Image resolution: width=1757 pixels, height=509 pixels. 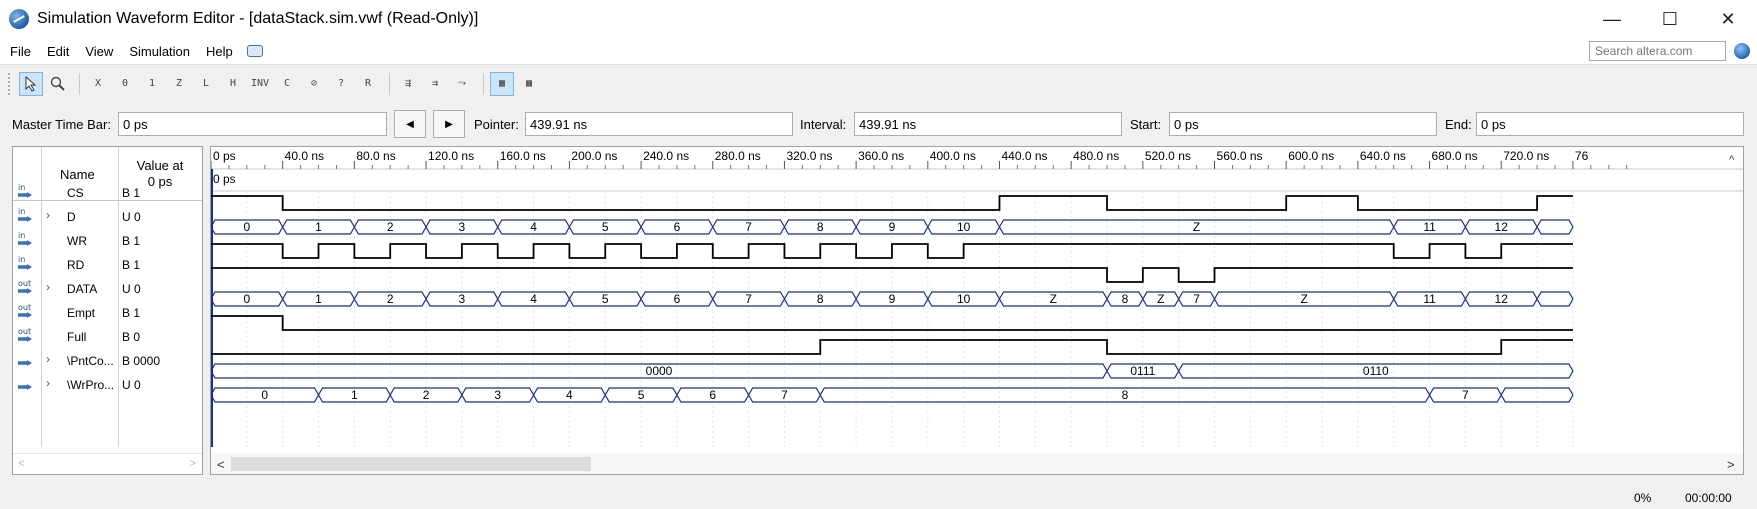 What do you see at coordinates (107, 191) in the screenshot?
I see `signal-row: in CS B 1` at bounding box center [107, 191].